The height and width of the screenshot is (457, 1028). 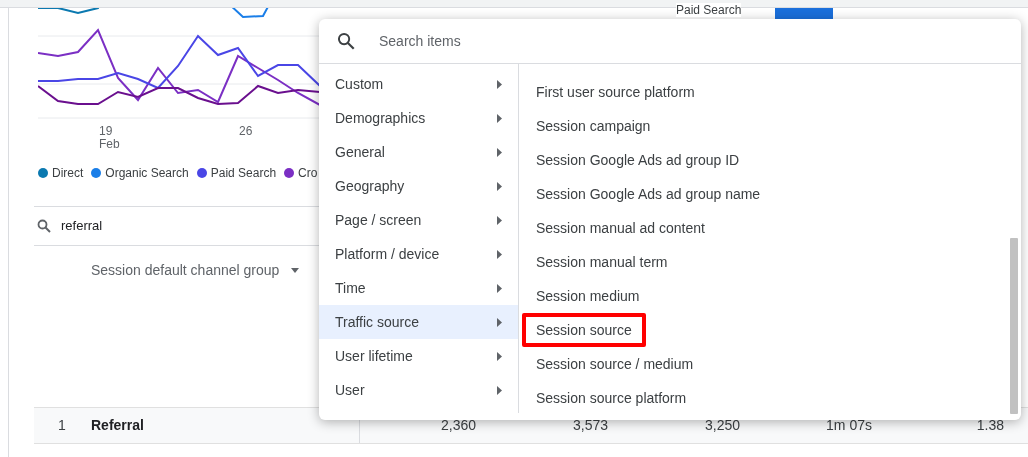 What do you see at coordinates (990, 425) in the screenshot?
I see `table-cell-text: 1.38` at bounding box center [990, 425].